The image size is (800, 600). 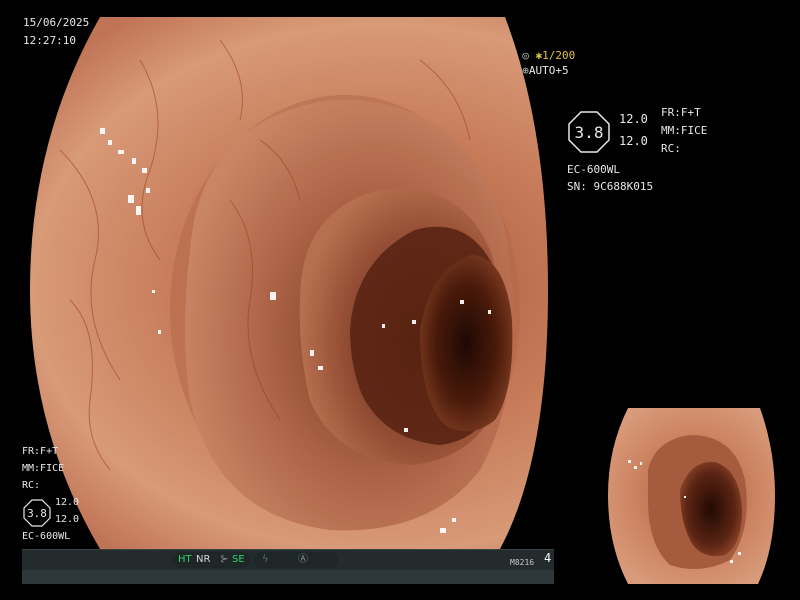 What do you see at coordinates (67, 519) in the screenshot?
I see `left-value-2: 12.0` at bounding box center [67, 519].